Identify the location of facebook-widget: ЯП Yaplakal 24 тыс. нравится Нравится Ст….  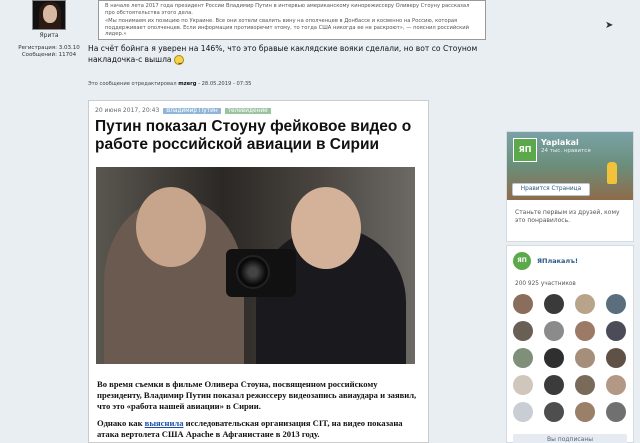
(570, 186).